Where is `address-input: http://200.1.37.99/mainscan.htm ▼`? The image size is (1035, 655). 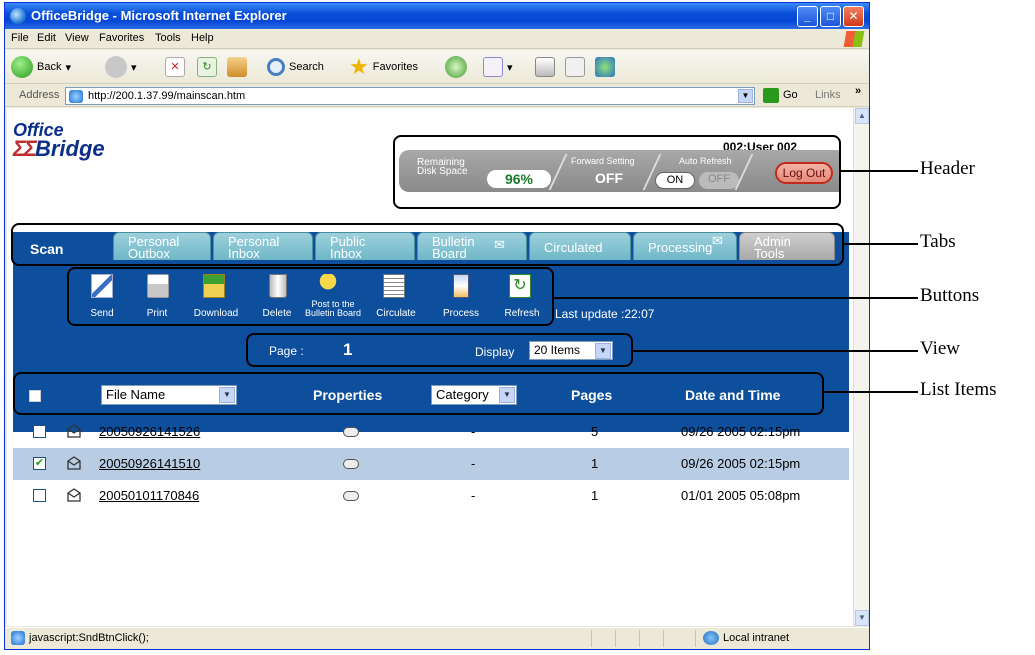 address-input: http://200.1.37.99/mainscan.htm ▼ is located at coordinates (410, 96).